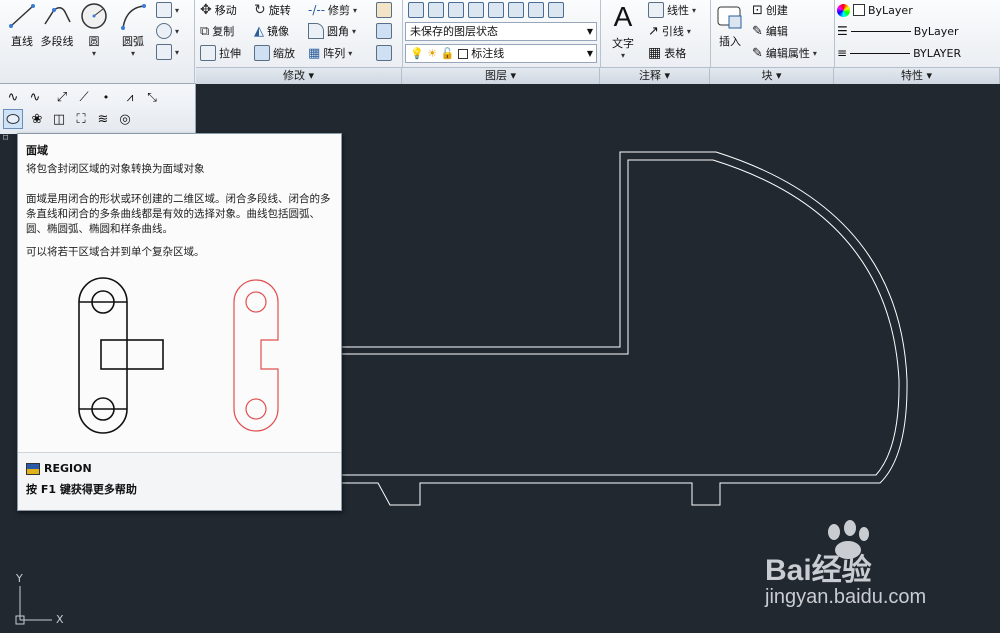 The width and height of the screenshot is (1000, 633). I want to click on after-region-shape, so click(256, 355).